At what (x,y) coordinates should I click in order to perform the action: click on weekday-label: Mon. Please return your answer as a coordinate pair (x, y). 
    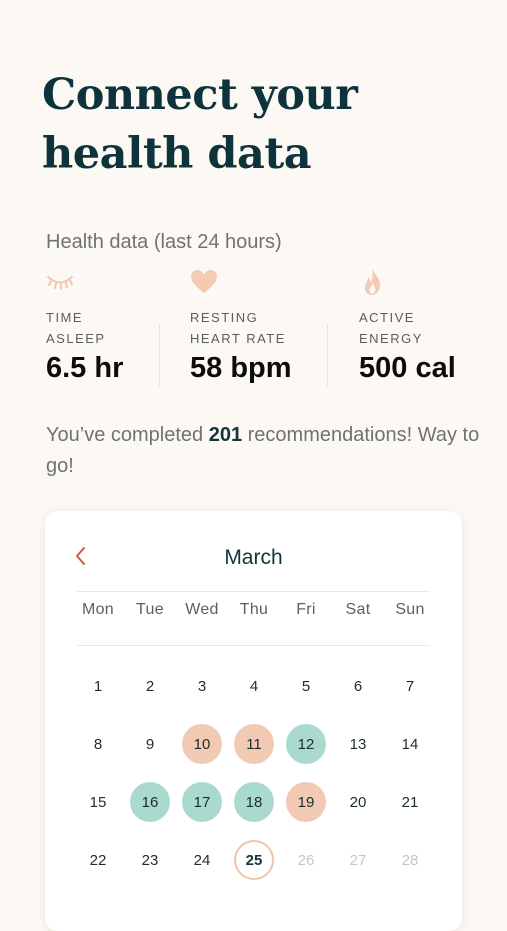
    Looking at the image, I should click on (98, 609).